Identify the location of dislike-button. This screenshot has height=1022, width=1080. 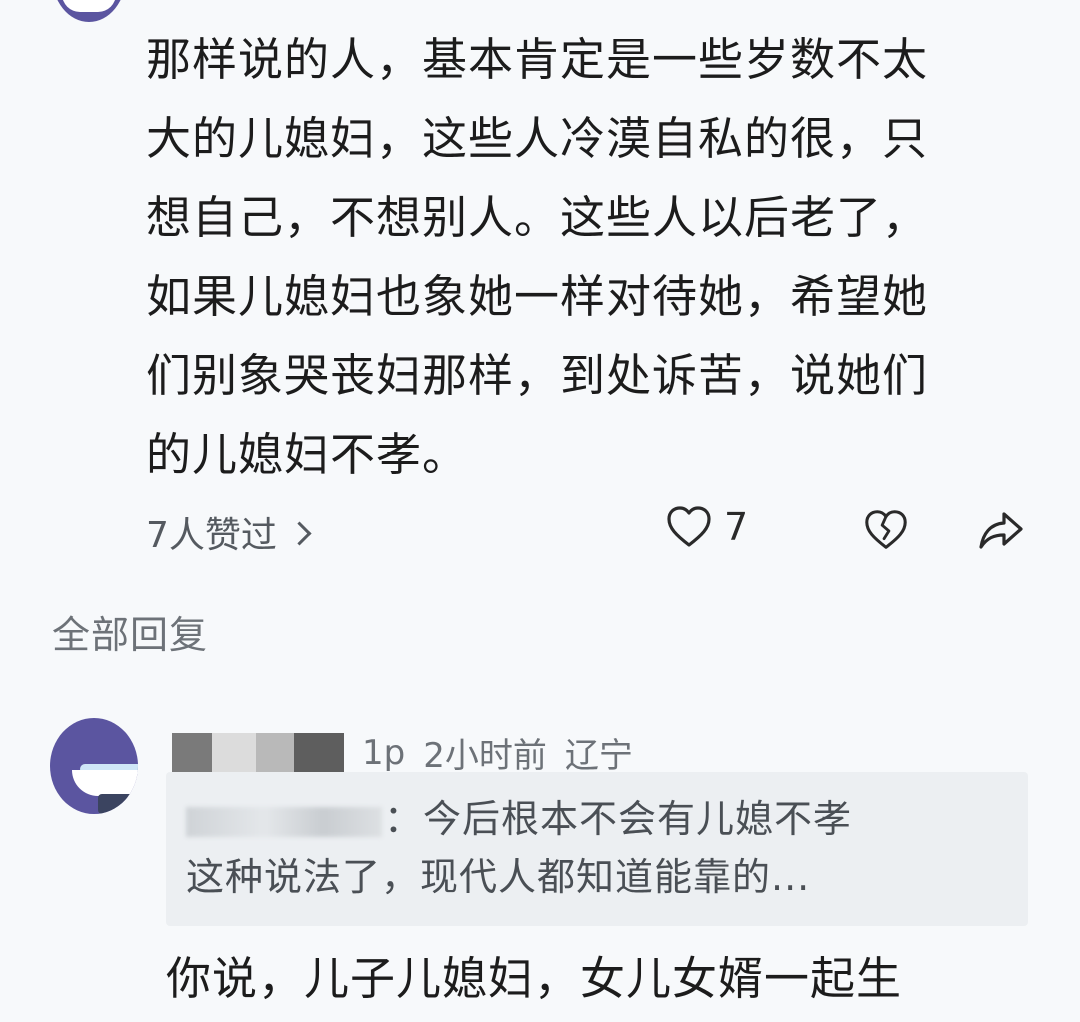
(886, 530).